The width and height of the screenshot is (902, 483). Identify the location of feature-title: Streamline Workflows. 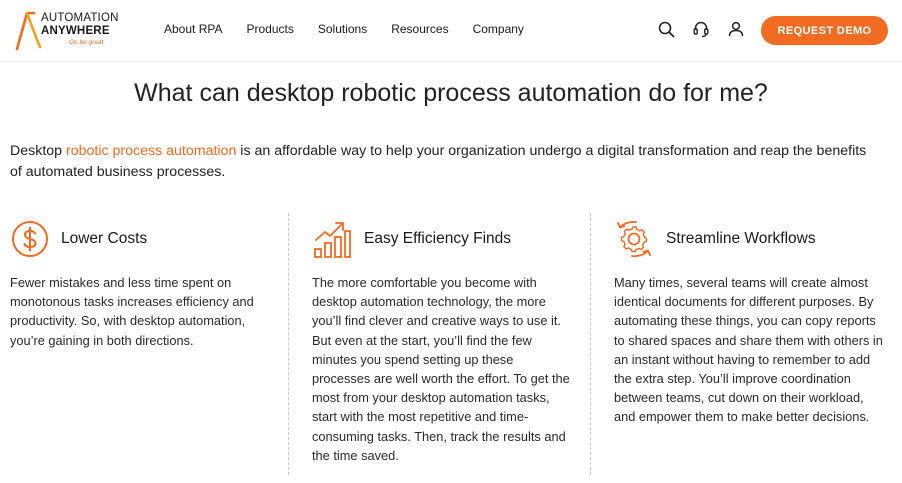
(741, 238).